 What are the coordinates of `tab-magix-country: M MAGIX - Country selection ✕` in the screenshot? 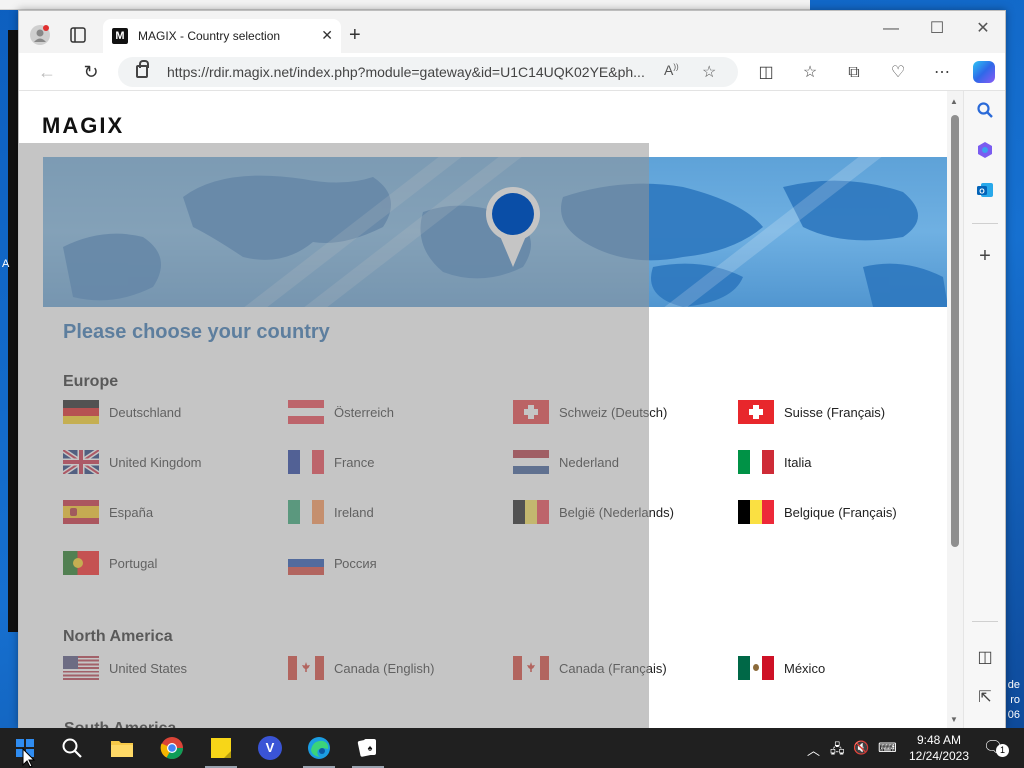 It's located at (222, 36).